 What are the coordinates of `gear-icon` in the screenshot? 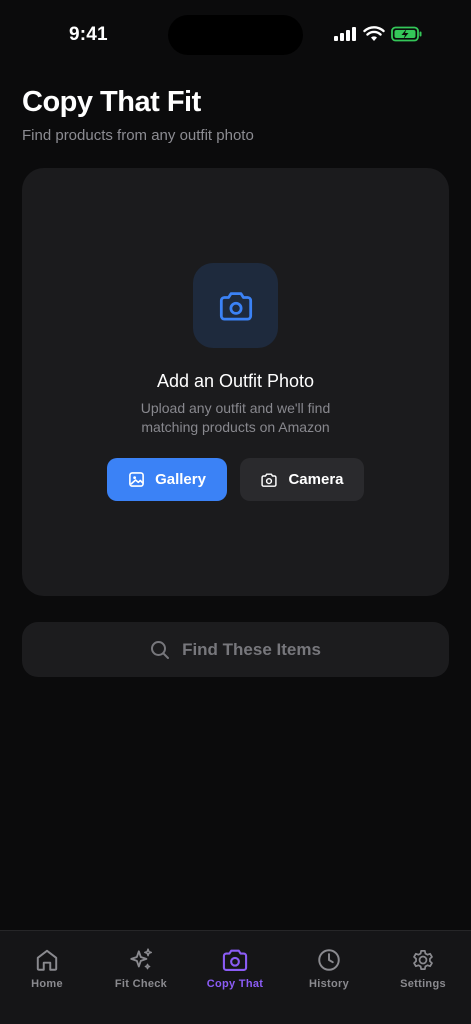 It's located at (423, 960).